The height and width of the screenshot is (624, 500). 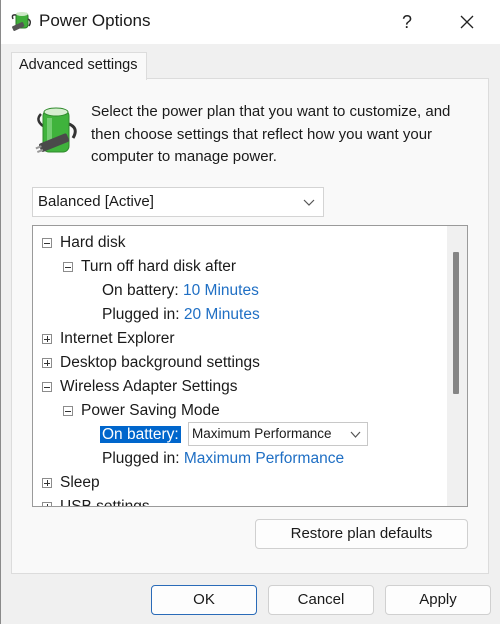 I want to click on tree-item-label: Internet Explorer, so click(x=117, y=338).